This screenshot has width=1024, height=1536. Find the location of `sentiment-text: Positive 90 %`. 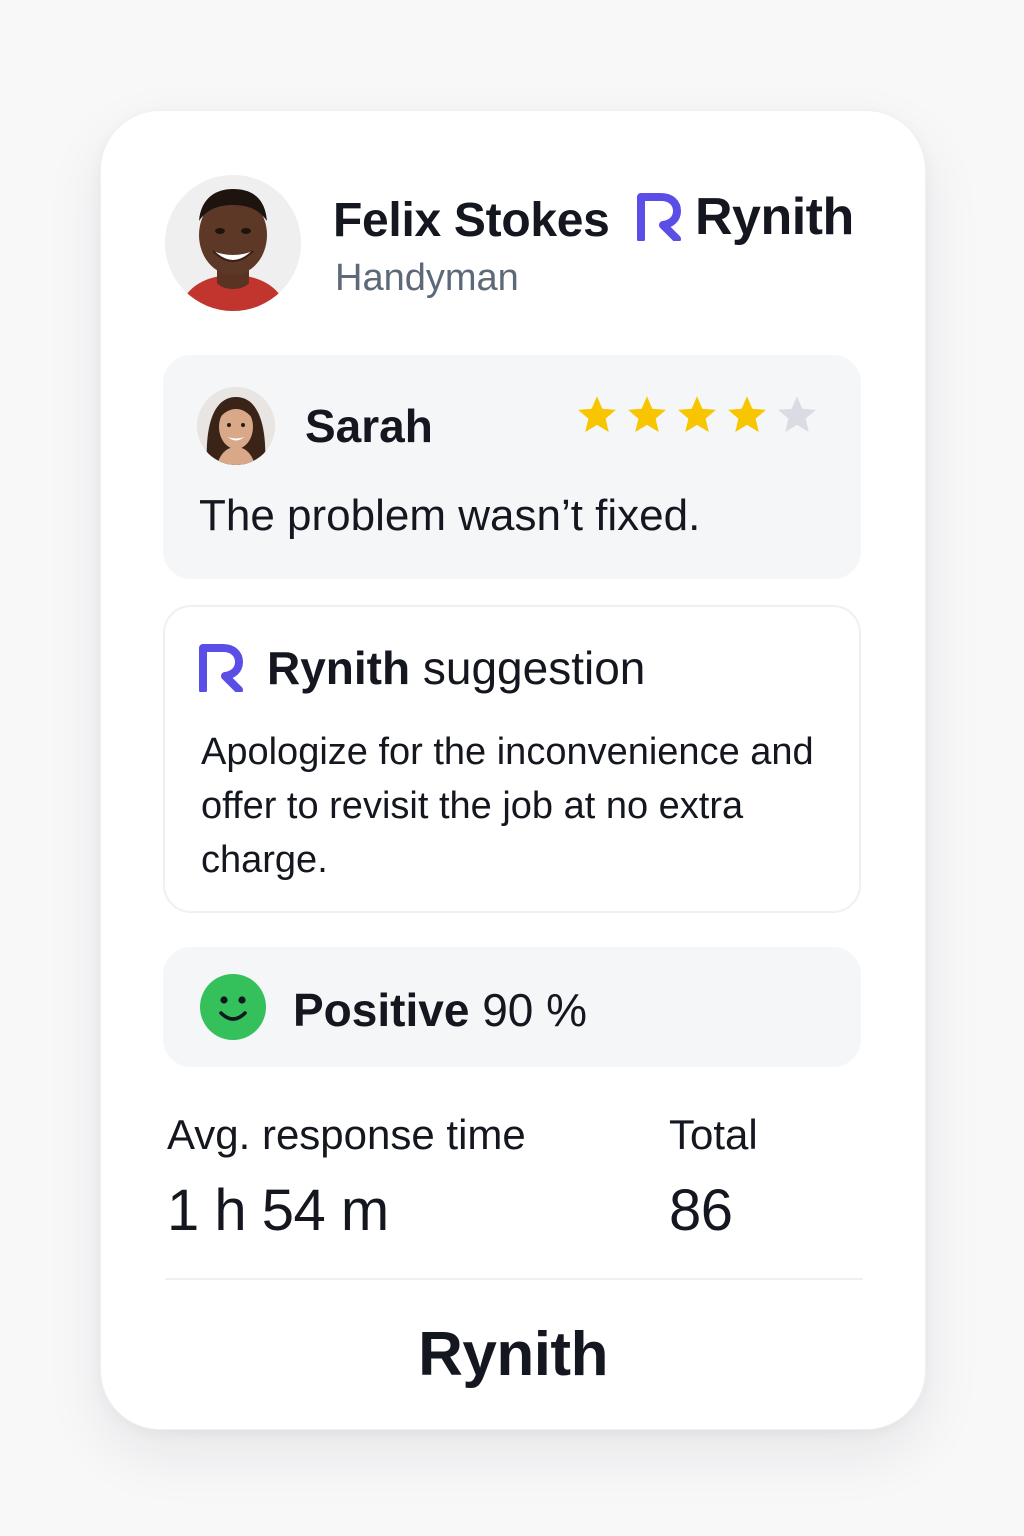

sentiment-text: Positive 90 % is located at coordinates (440, 1010).